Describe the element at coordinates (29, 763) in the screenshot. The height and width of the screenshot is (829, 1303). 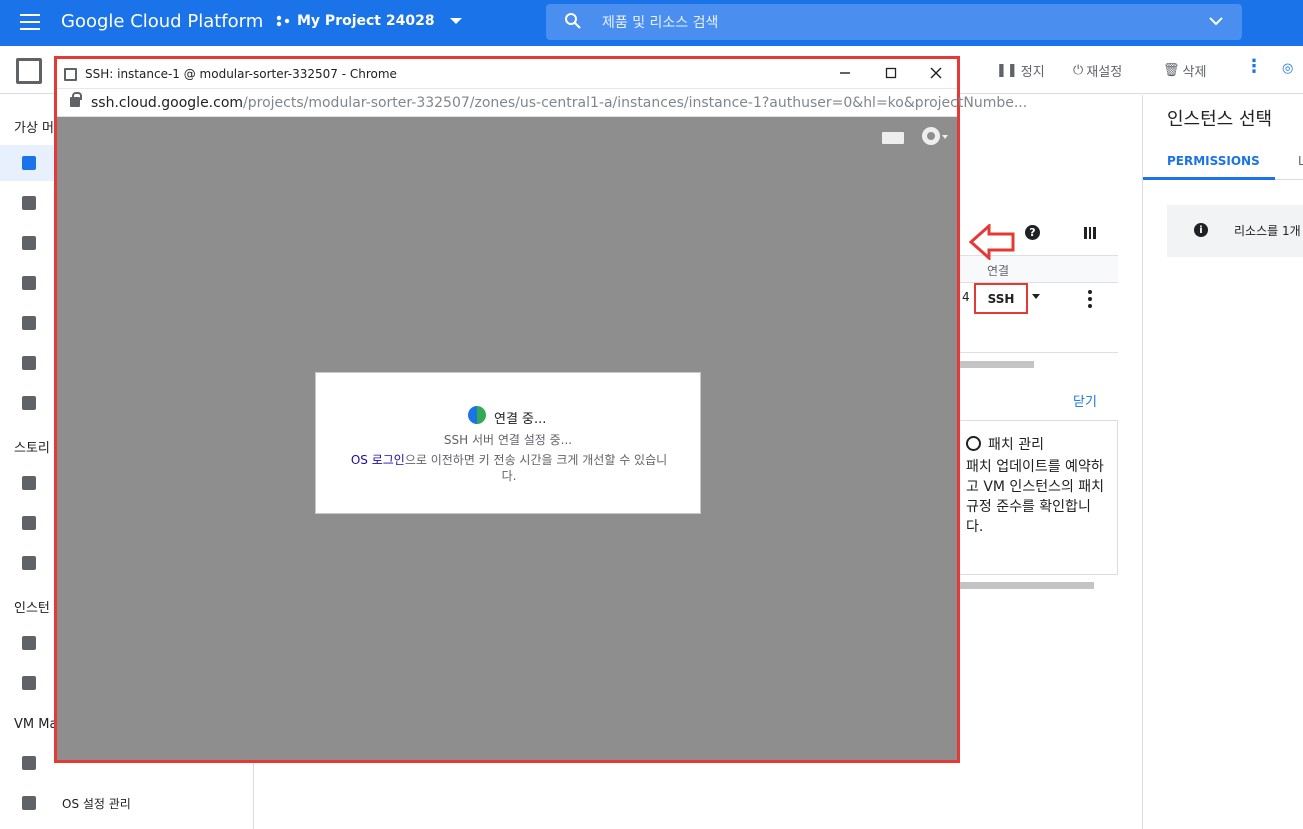
I see `patch-icon` at that location.